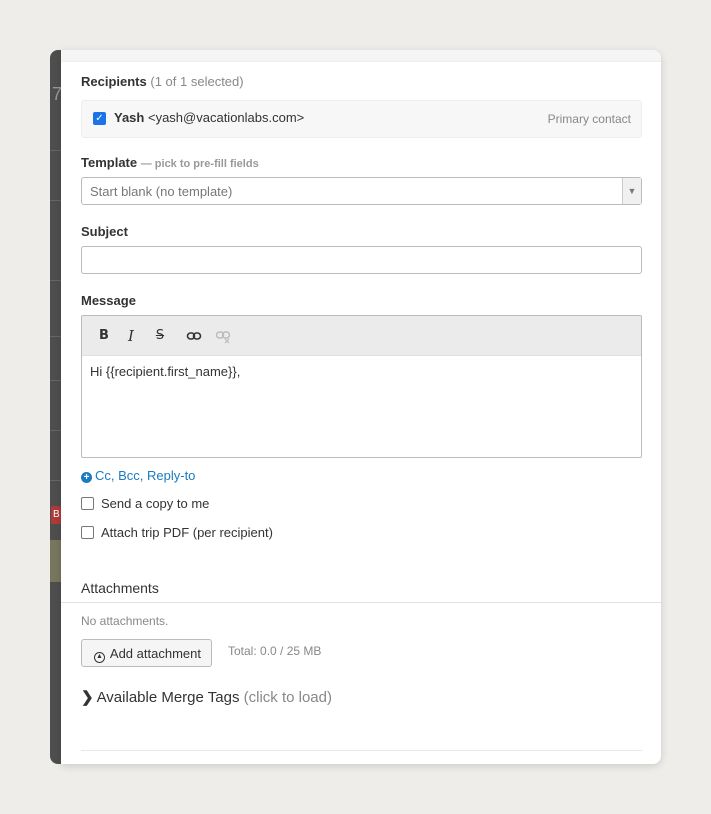 The width and height of the screenshot is (711, 814). Describe the element at coordinates (361, 191) in the screenshot. I see `template-select: Start blank (no template) ▼` at that location.